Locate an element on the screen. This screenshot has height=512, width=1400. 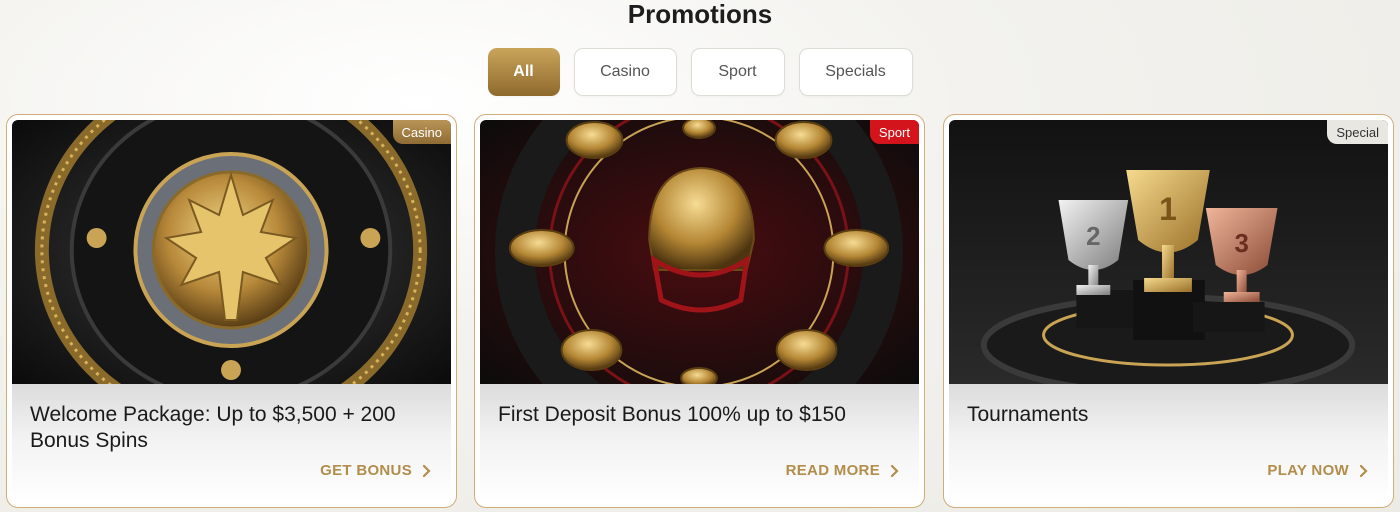
card-title: First Deposit Bonus 100% up to $150 is located at coordinates (672, 414).